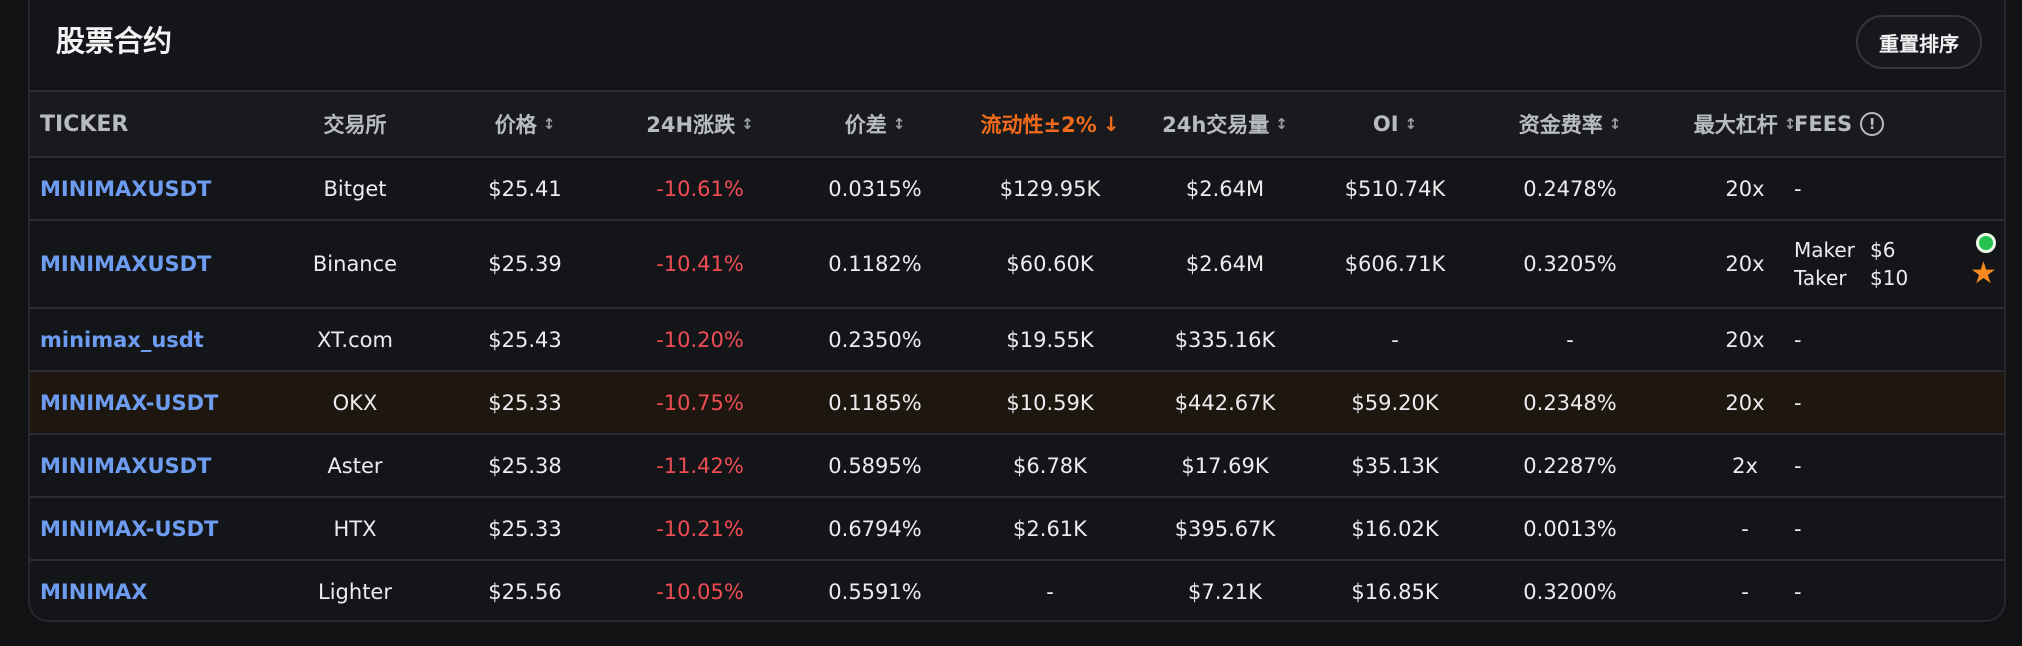  Describe the element at coordinates (1225, 591) in the screenshot. I see `volume-cell: $7.21K` at that location.